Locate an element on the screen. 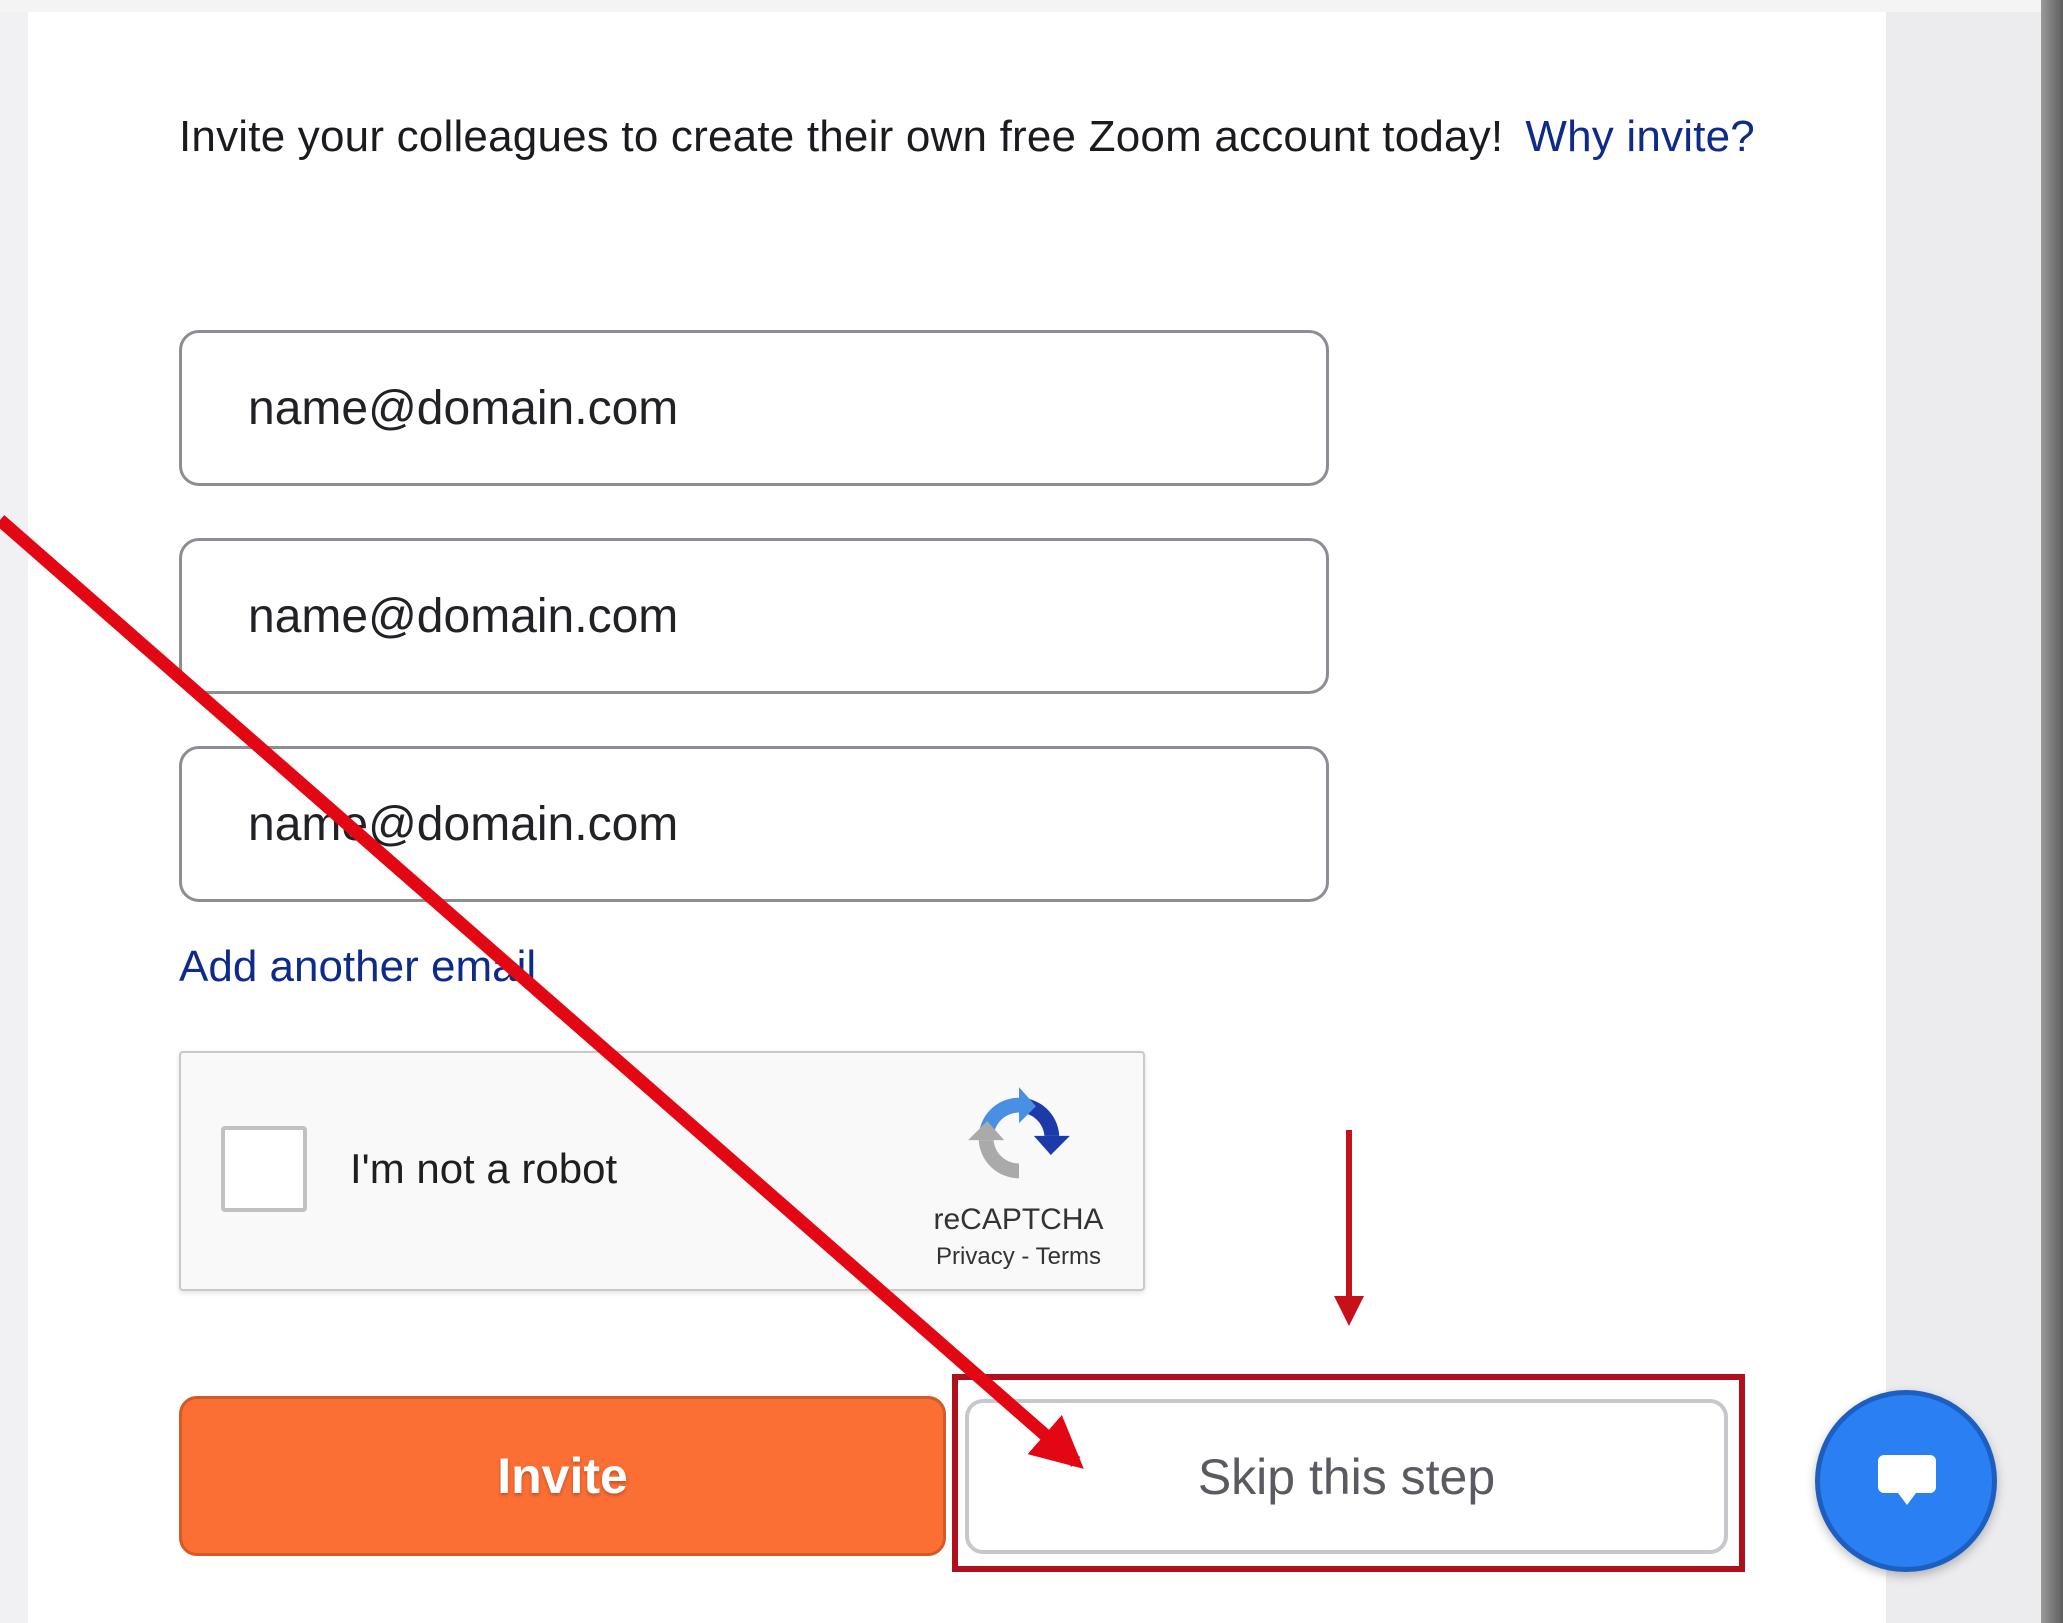 The image size is (2063, 1623). window-edge is located at coordinates (2052, 811).